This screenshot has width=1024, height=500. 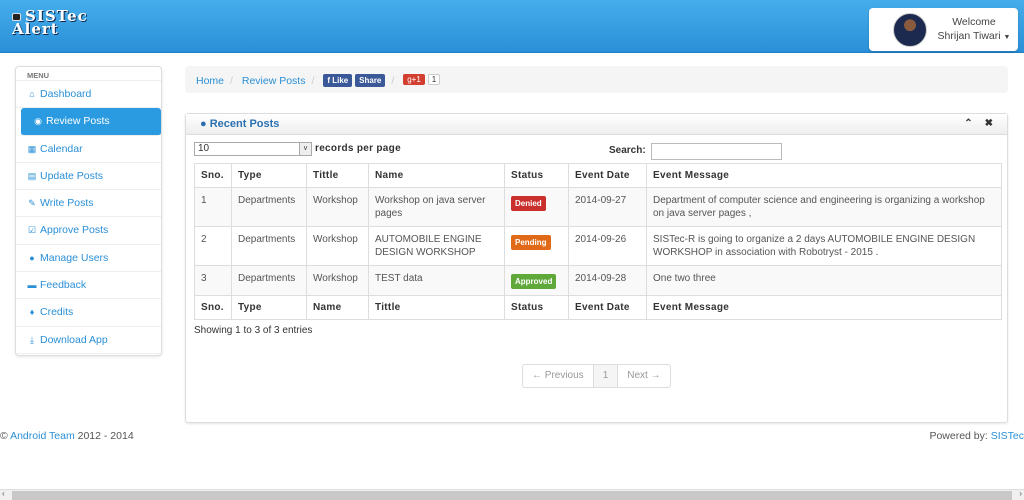 I want to click on android-team-link: Android Team, so click(x=42, y=436).